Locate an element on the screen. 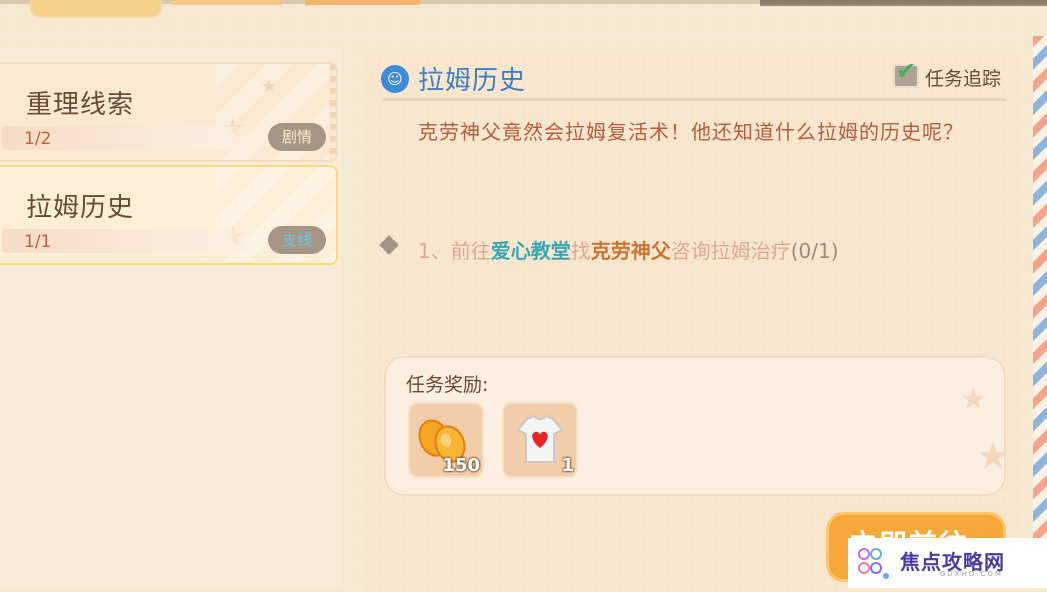  top-scene-strip is located at coordinates (903, 3).